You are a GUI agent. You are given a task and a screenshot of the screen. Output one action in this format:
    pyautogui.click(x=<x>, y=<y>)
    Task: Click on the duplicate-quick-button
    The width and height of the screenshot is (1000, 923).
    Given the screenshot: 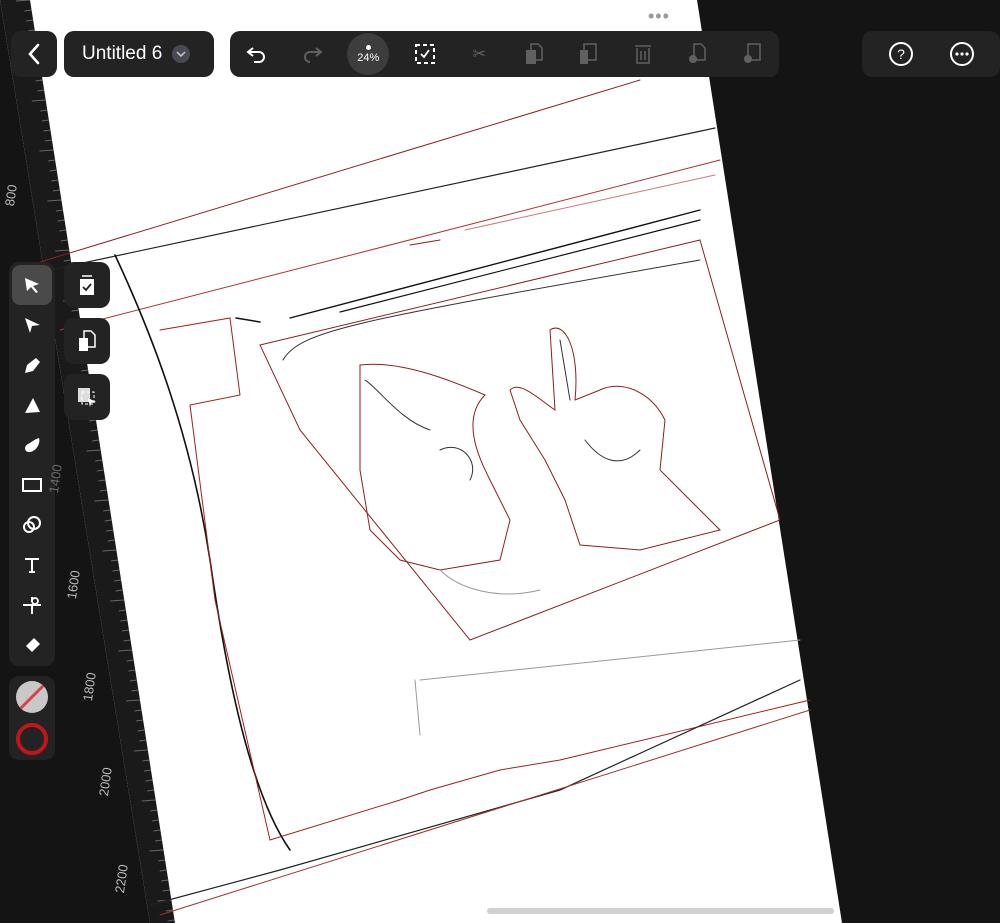 What is the action you would take?
    pyautogui.click(x=87, y=341)
    